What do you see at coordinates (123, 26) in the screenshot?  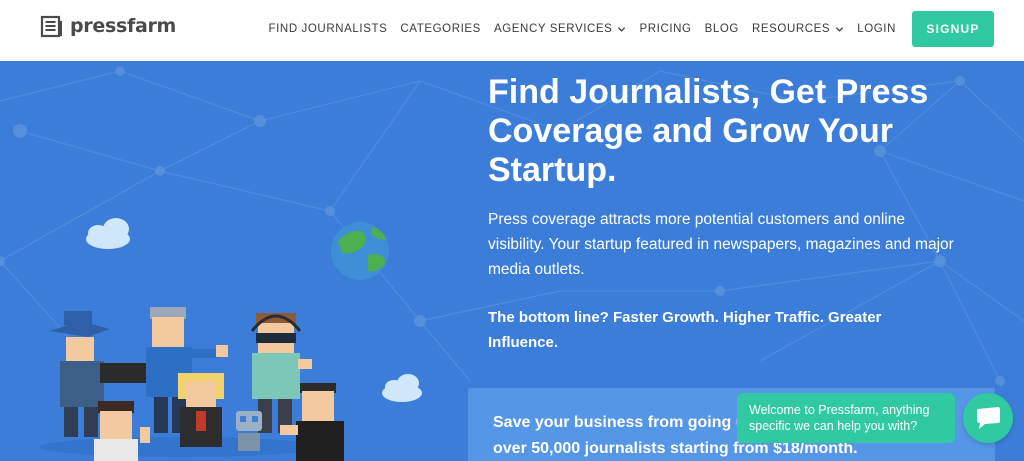 I see `brand-name: pressfarm` at bounding box center [123, 26].